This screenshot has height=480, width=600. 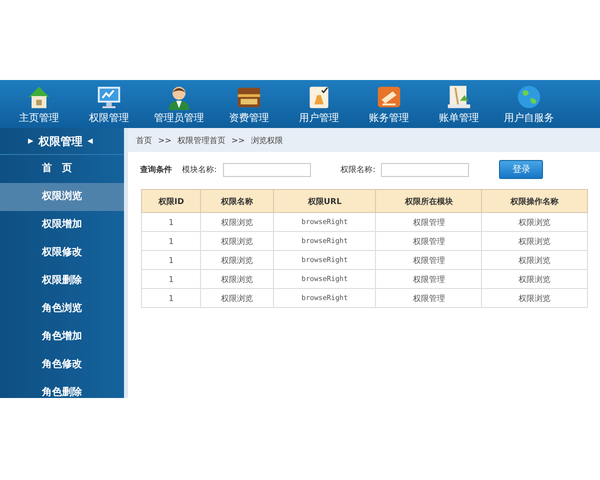 What do you see at coordinates (459, 97) in the screenshot?
I see `document-icon` at bounding box center [459, 97].